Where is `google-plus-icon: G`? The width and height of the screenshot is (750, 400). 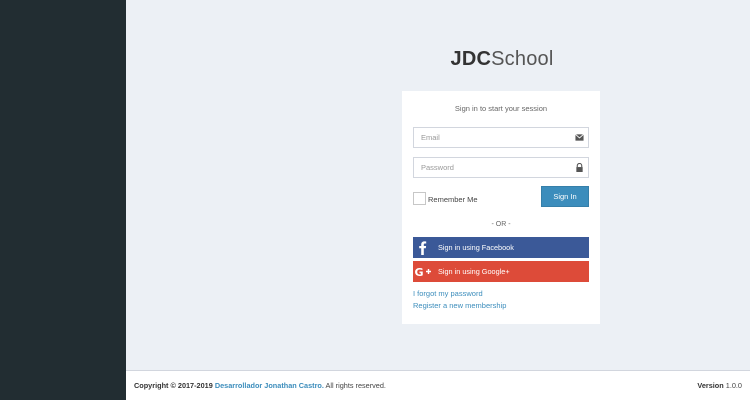
google-plus-icon: G is located at coordinates (423, 272).